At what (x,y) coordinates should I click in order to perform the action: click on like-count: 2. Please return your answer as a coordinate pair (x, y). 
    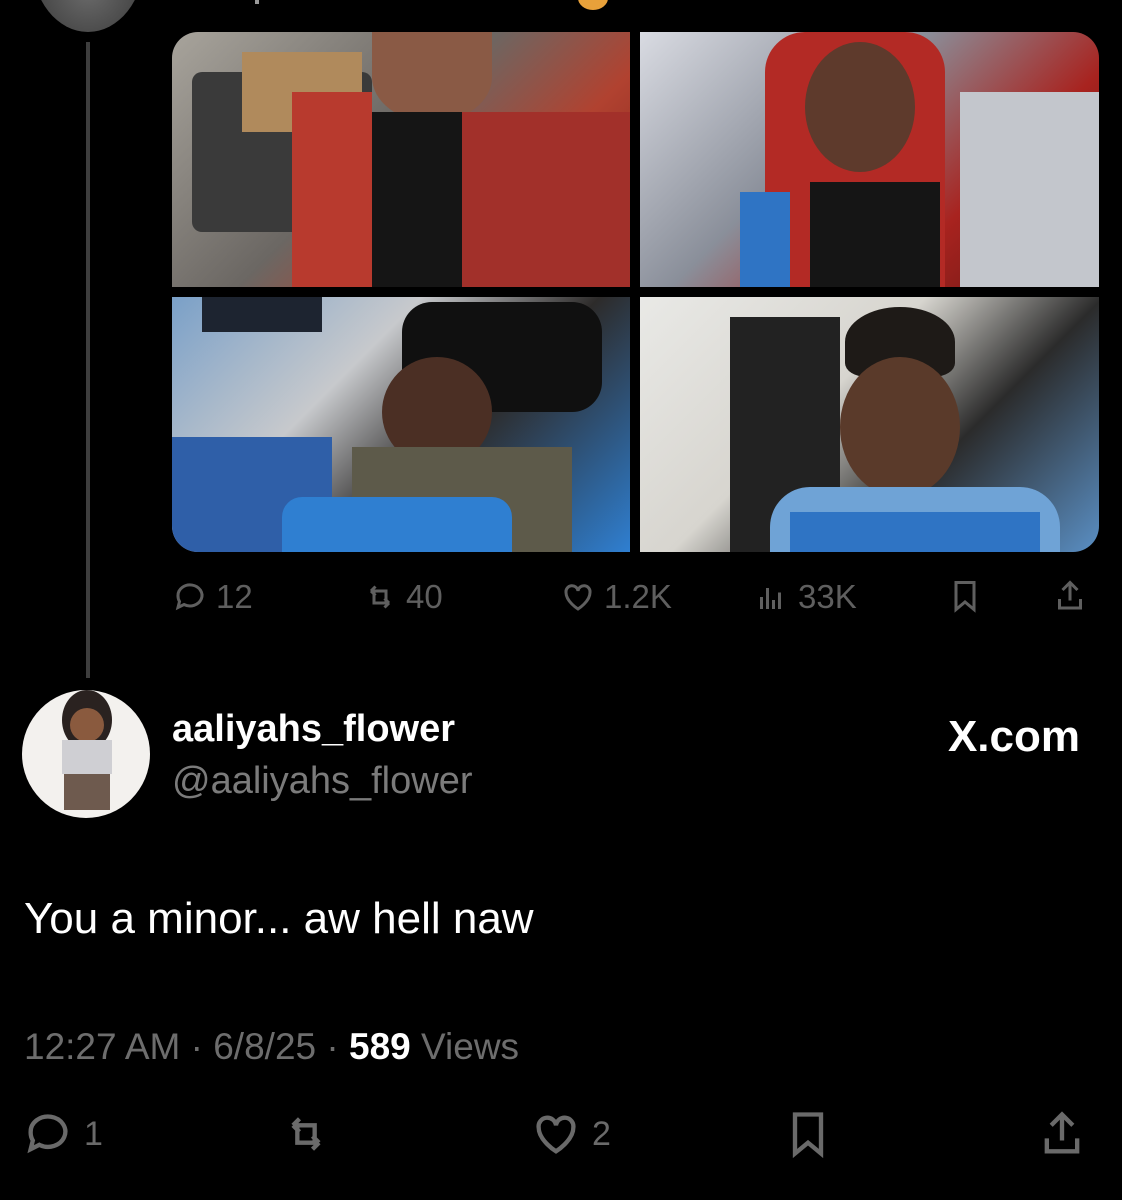
    Looking at the image, I should click on (601, 1133).